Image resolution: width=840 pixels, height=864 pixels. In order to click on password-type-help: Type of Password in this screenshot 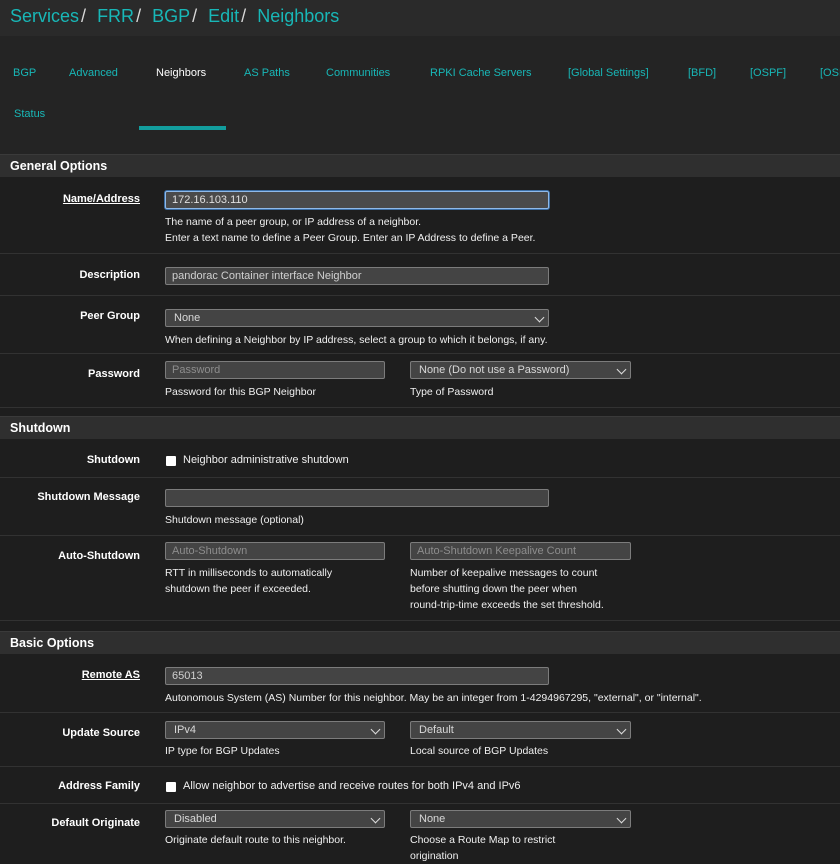, I will do `click(452, 392)`.